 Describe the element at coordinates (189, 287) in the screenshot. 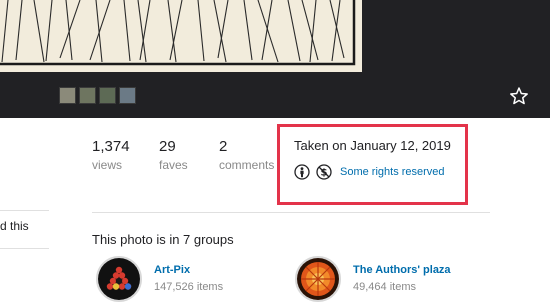

I see `group-item-count: 147,526 items` at that location.